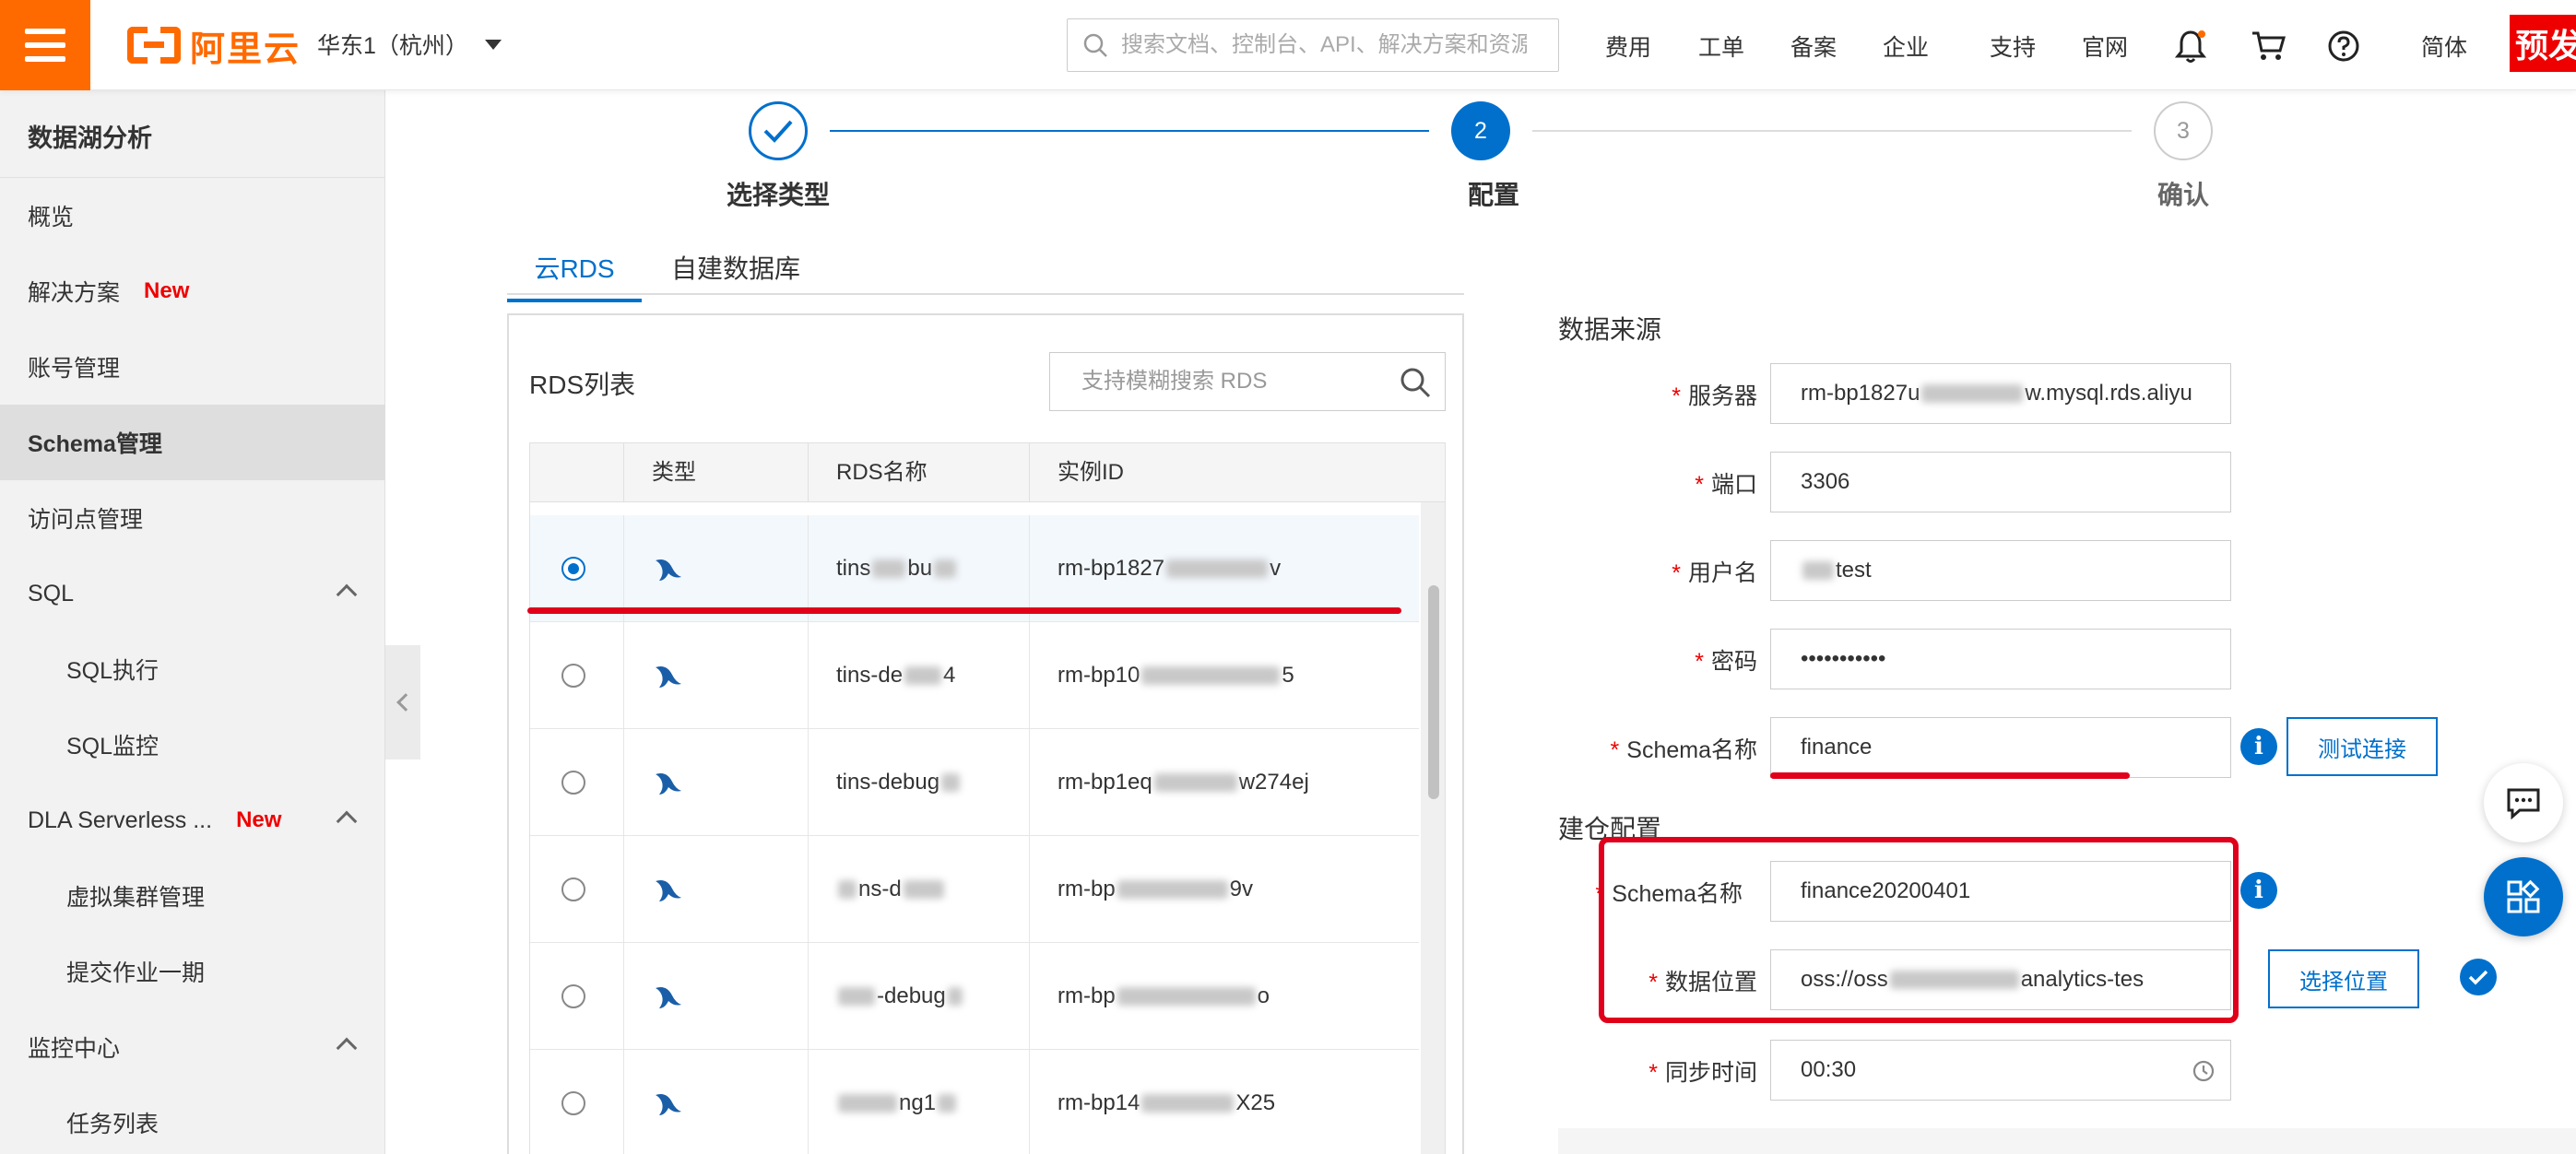  What do you see at coordinates (2362, 746) in the screenshot?
I see `test-connection-button: 测试连接` at bounding box center [2362, 746].